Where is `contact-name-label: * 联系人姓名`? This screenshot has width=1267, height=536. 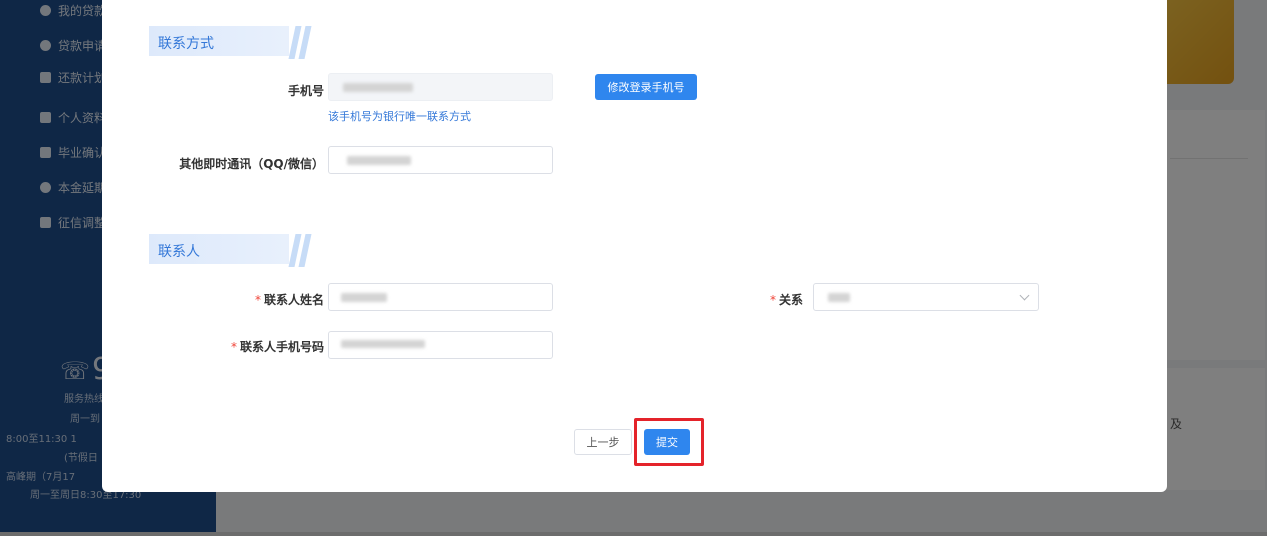 contact-name-label: * 联系人姓名 is located at coordinates (289, 300).